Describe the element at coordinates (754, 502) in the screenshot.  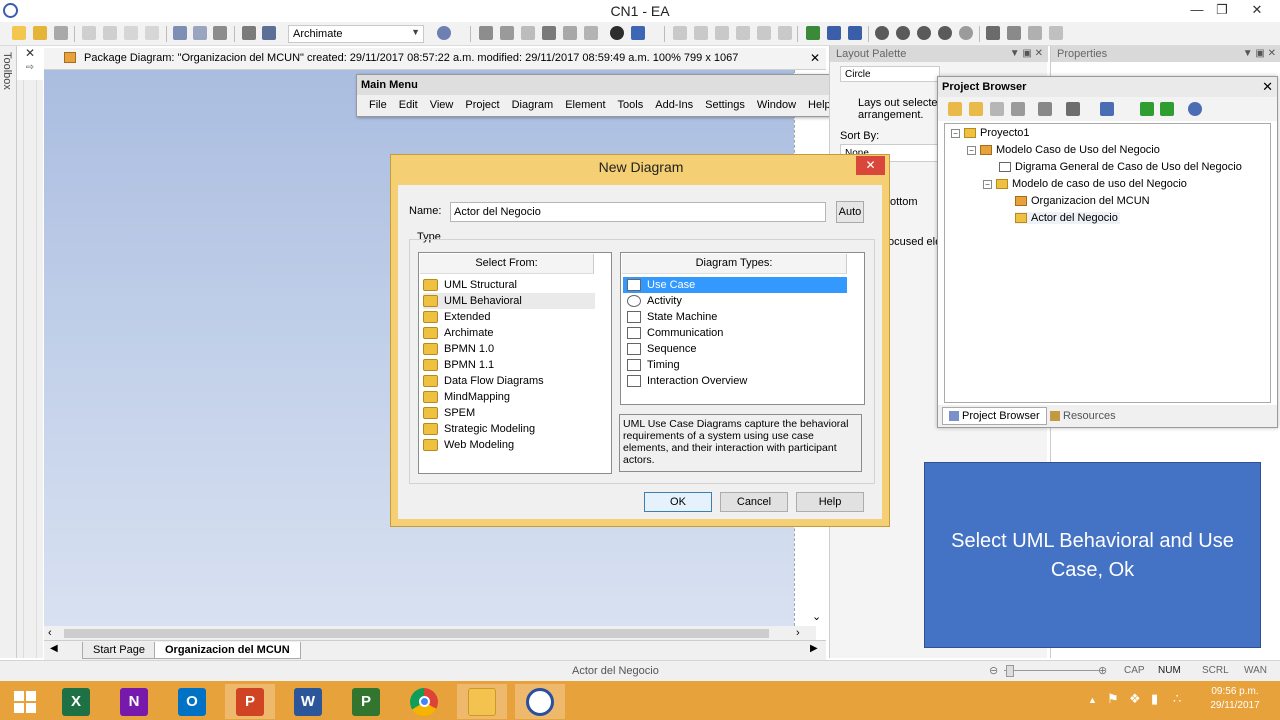
I see `cancel-button: Cancel` at that location.